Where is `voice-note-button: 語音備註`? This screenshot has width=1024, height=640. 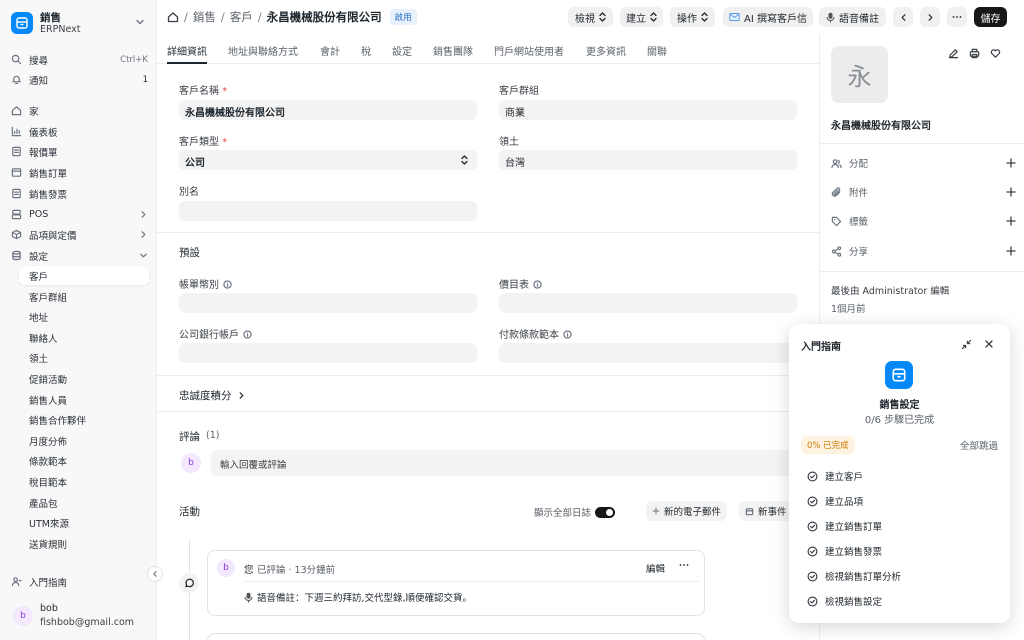 voice-note-button: 語音備註 is located at coordinates (852, 17).